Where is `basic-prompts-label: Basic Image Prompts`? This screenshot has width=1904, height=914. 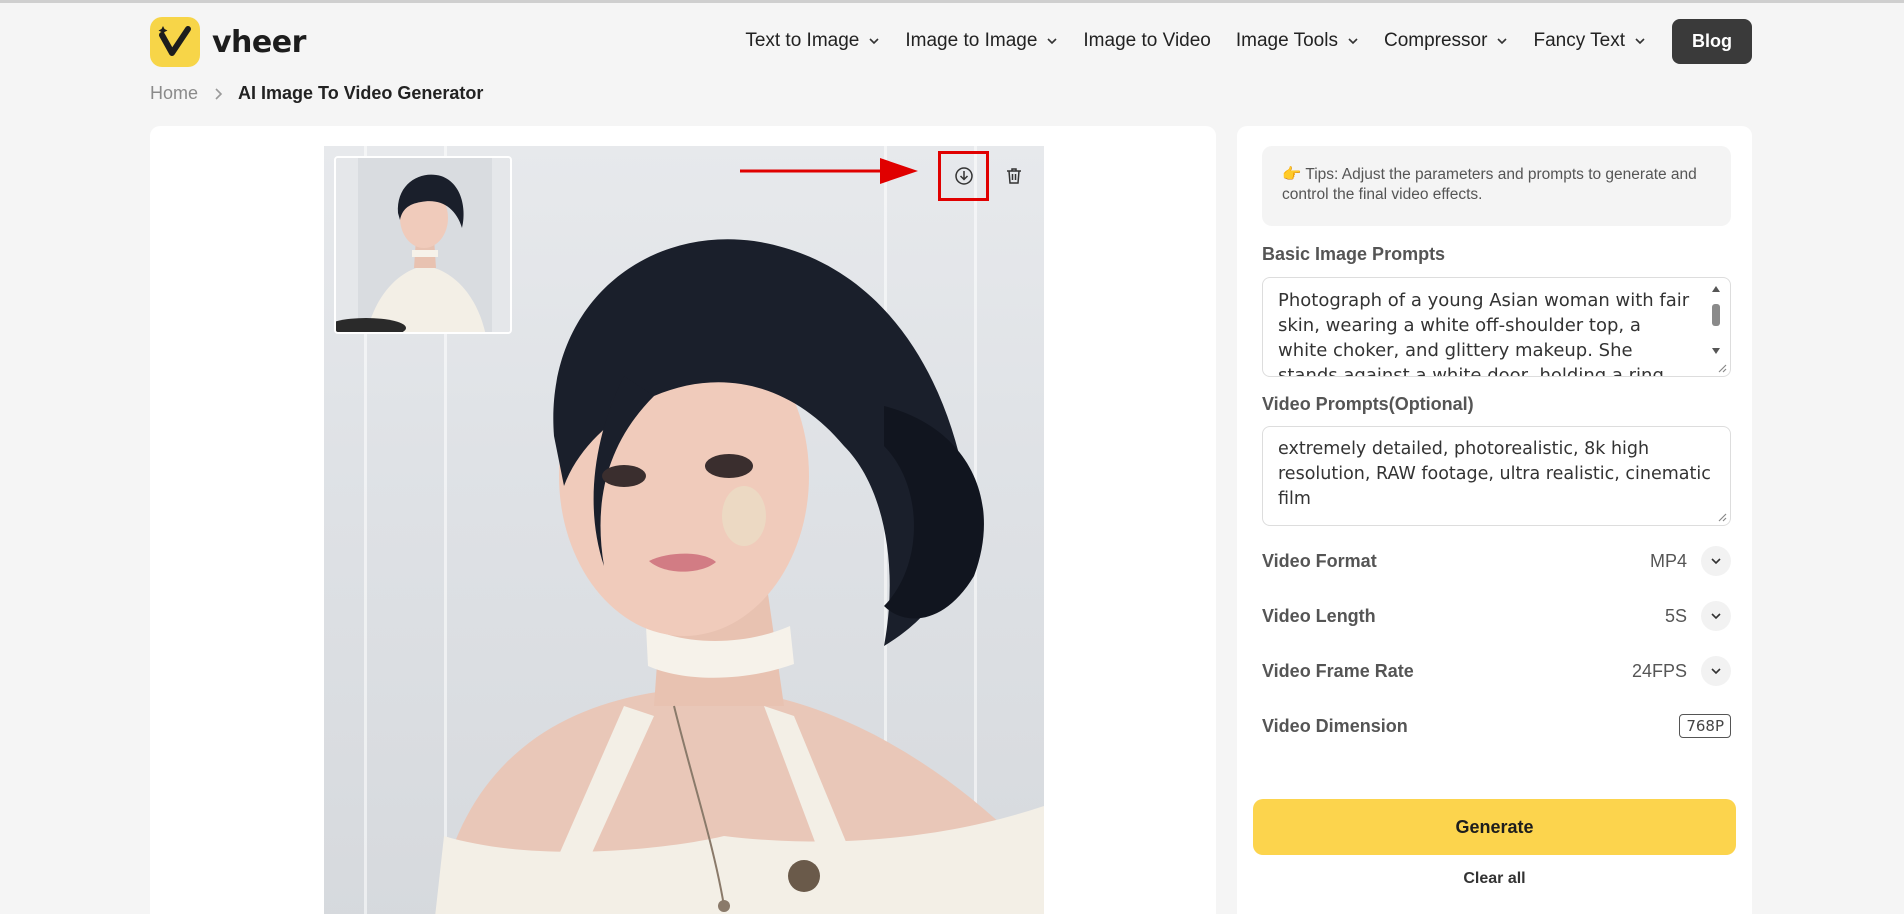
basic-prompts-label: Basic Image Prompts is located at coordinates (1354, 254).